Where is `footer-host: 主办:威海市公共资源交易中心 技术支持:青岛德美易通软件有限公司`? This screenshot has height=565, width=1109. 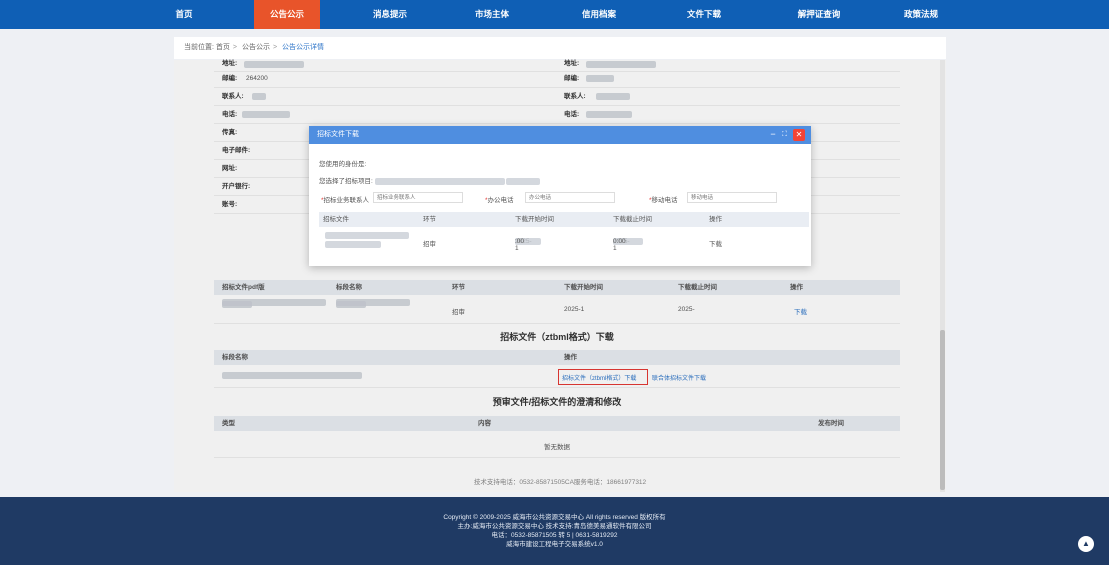
footer-host: 主办:威海市公共资源交易中心 技术支持:青岛德美易通软件有限公司 is located at coordinates (554, 526).